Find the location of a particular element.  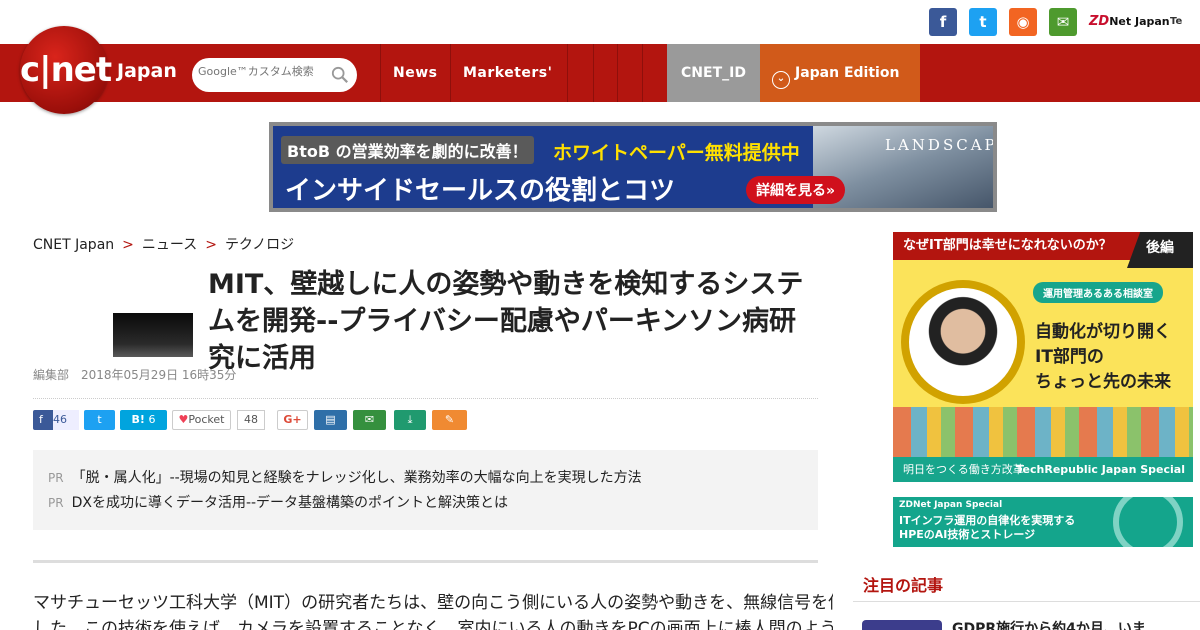

zdnet-label: Net Japan is located at coordinates (1139, 21).